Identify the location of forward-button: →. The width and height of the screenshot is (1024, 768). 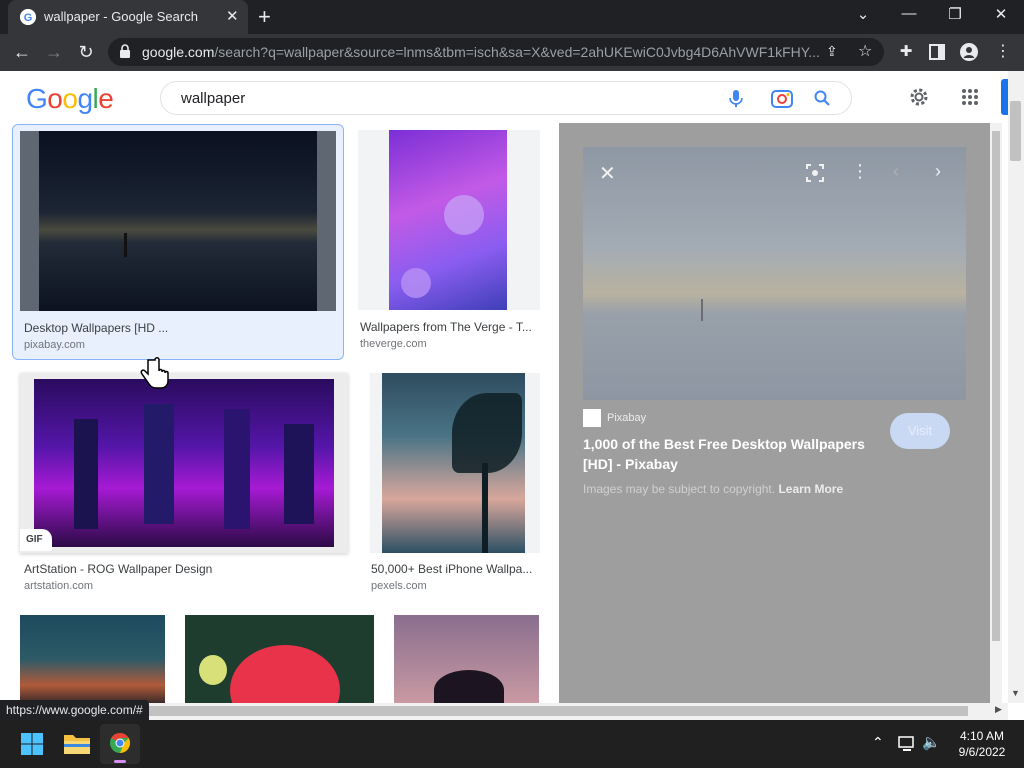
(54, 52).